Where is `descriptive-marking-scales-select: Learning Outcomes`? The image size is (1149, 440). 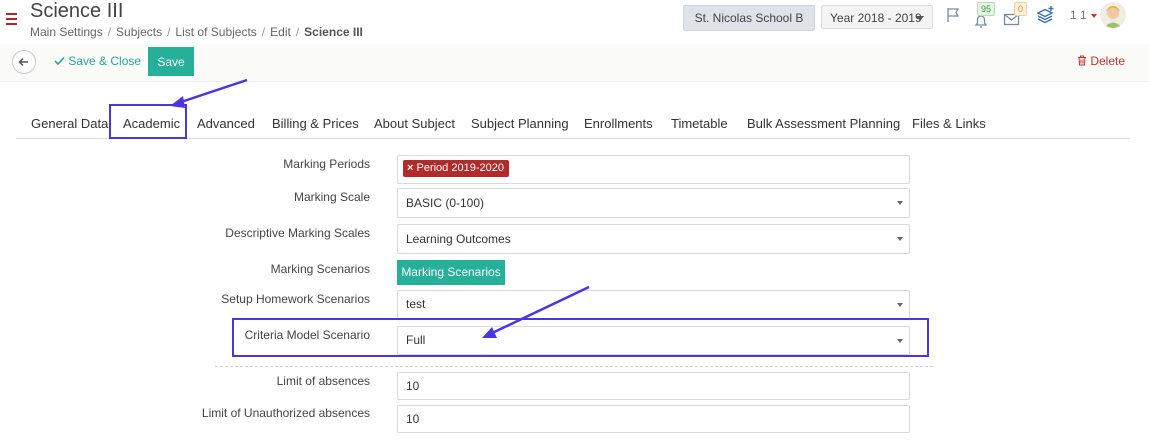 descriptive-marking-scales-select: Learning Outcomes is located at coordinates (653, 239).